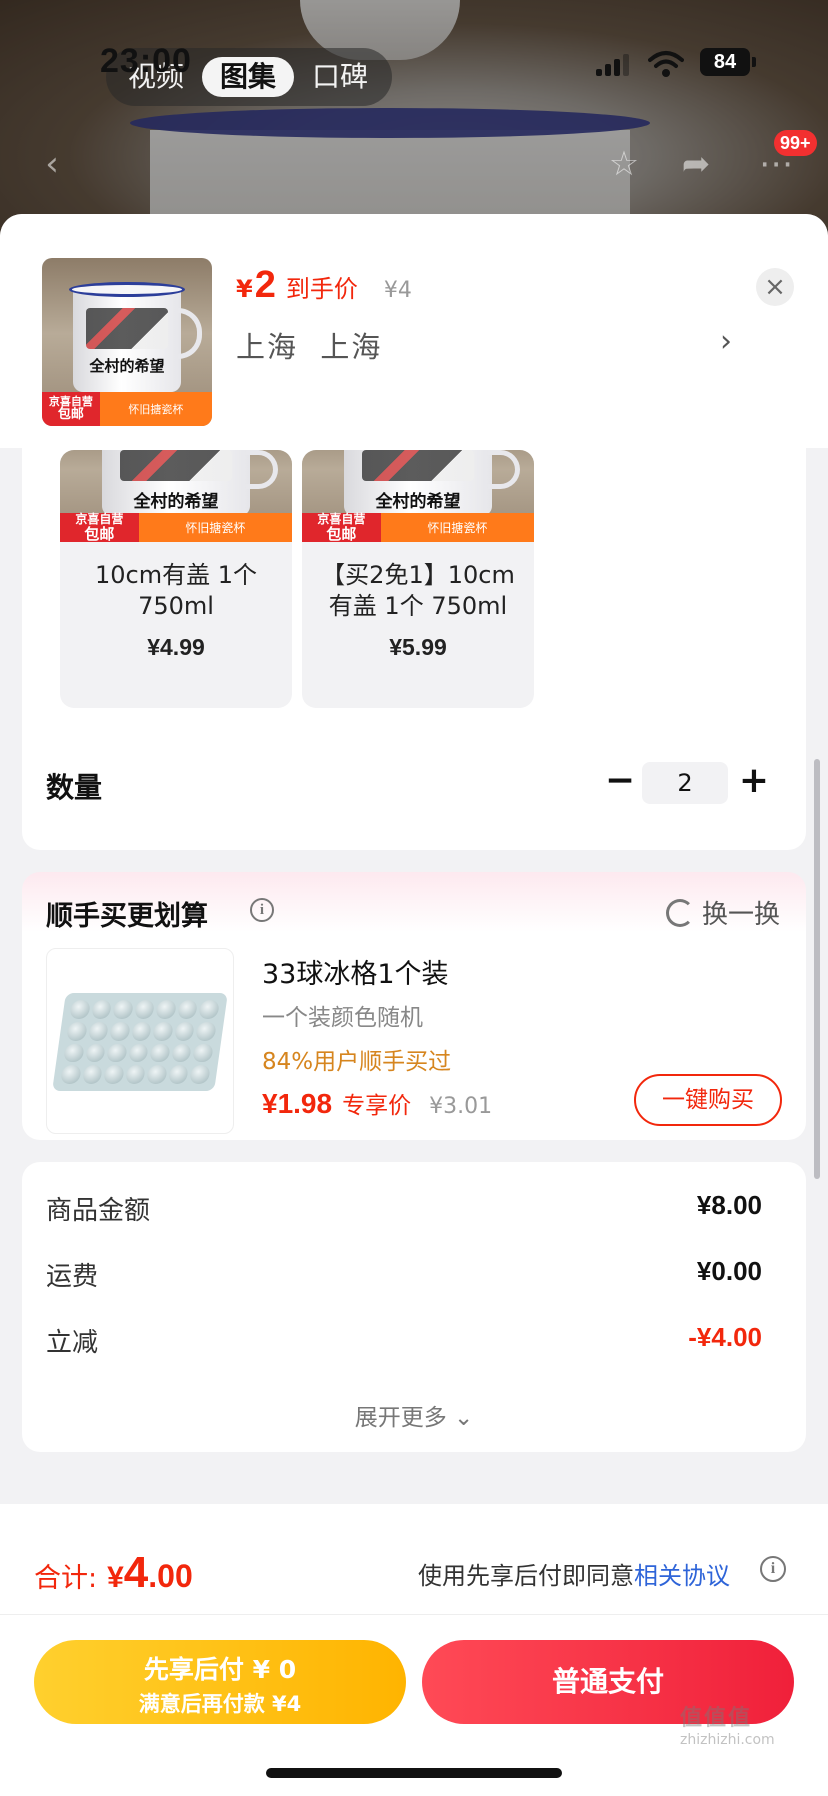  I want to click on addon-original-price: ¥3.01, so click(461, 1106).